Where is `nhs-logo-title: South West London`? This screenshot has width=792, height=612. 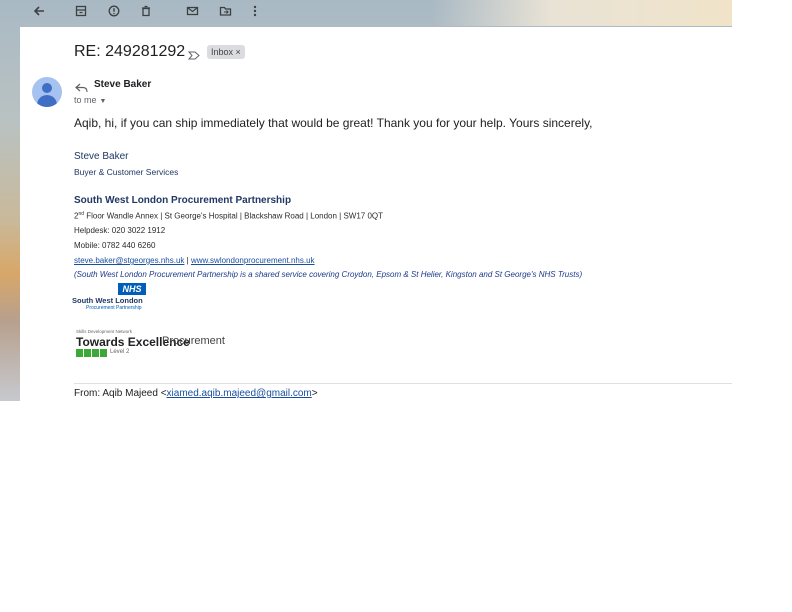
nhs-logo-title: South West London is located at coordinates (107, 300).